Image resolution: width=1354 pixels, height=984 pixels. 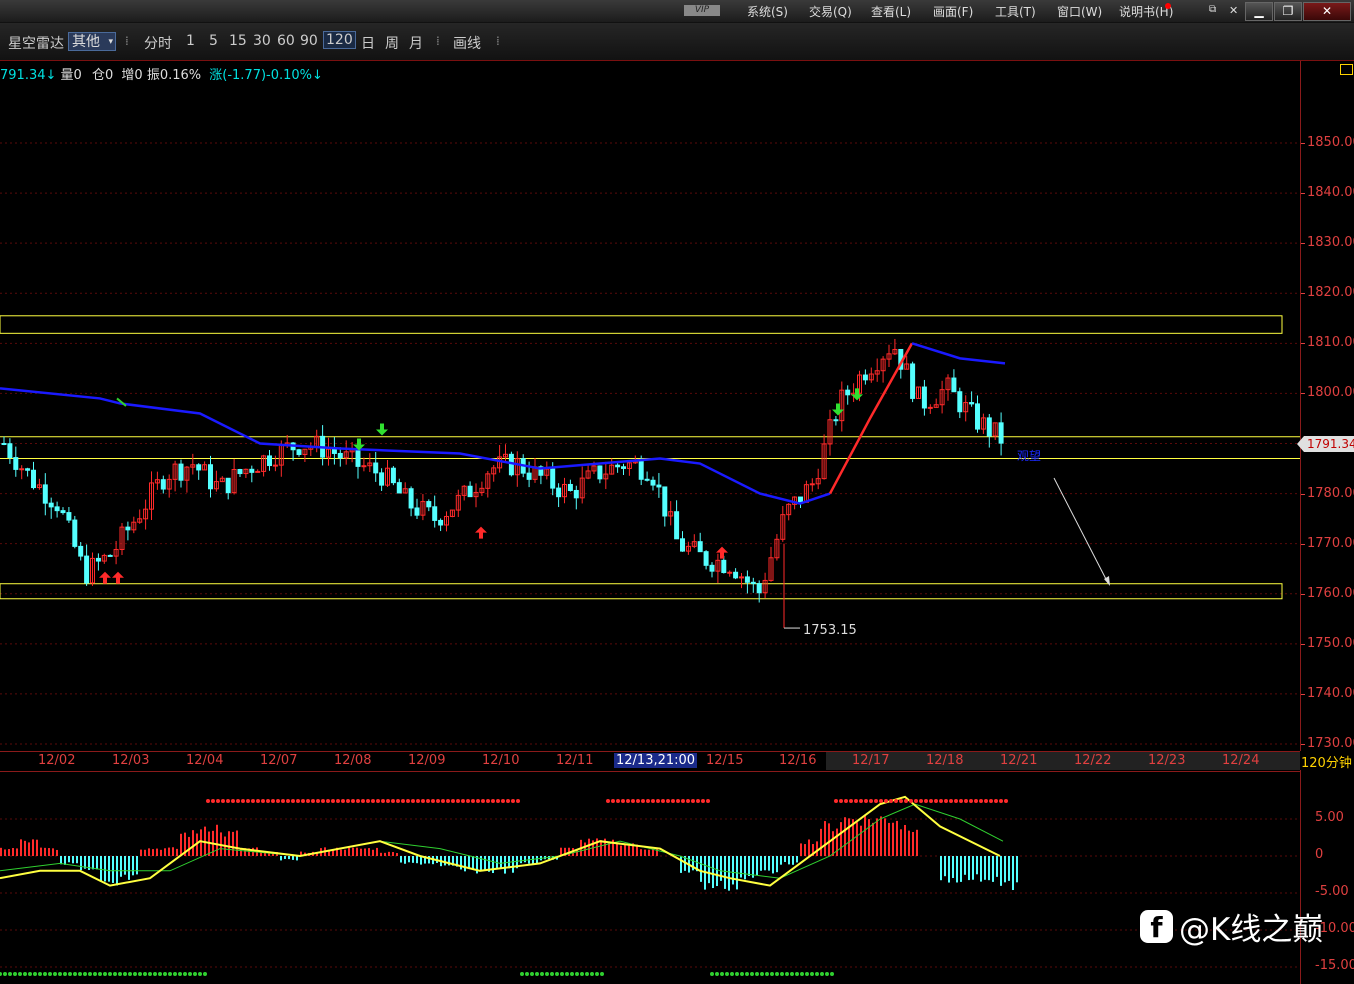 What do you see at coordinates (1329, 817) in the screenshot?
I see `indicator-tick-label: 5.00` at bounding box center [1329, 817].